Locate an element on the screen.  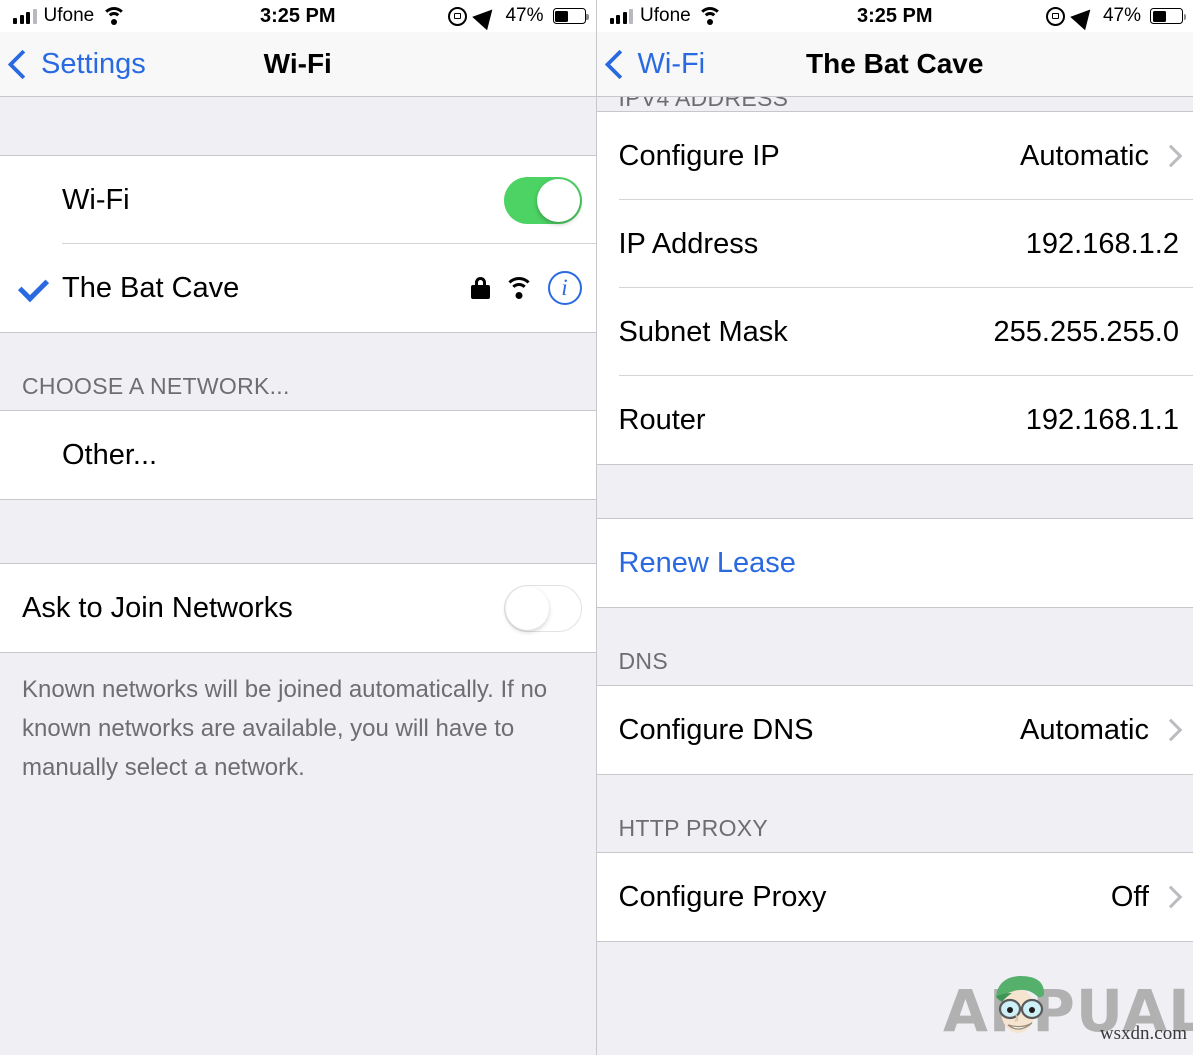
configure-proxy-value: Off is located at coordinates (1129, 896).